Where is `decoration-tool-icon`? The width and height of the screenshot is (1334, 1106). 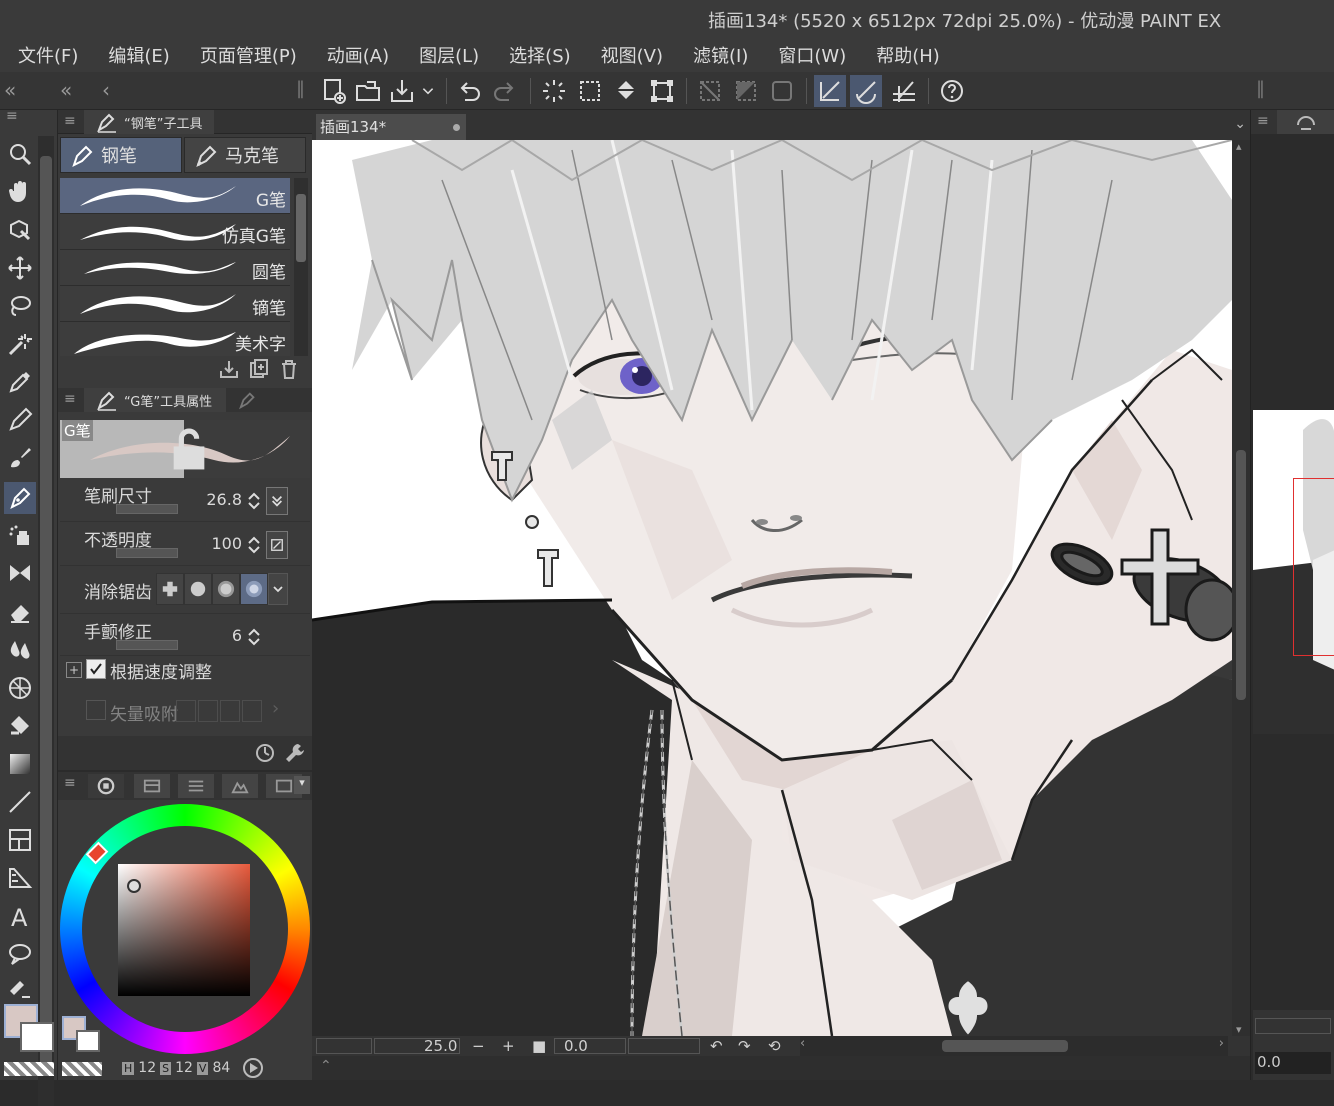
decoration-tool-icon is located at coordinates (20, 574).